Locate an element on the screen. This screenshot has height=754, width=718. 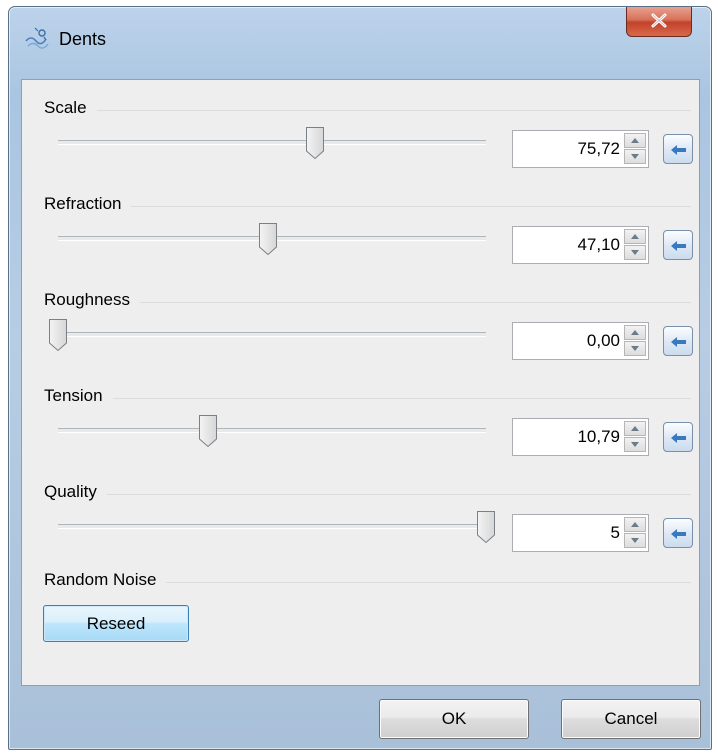
tension-value-input: 10,79 is located at coordinates (580, 437).